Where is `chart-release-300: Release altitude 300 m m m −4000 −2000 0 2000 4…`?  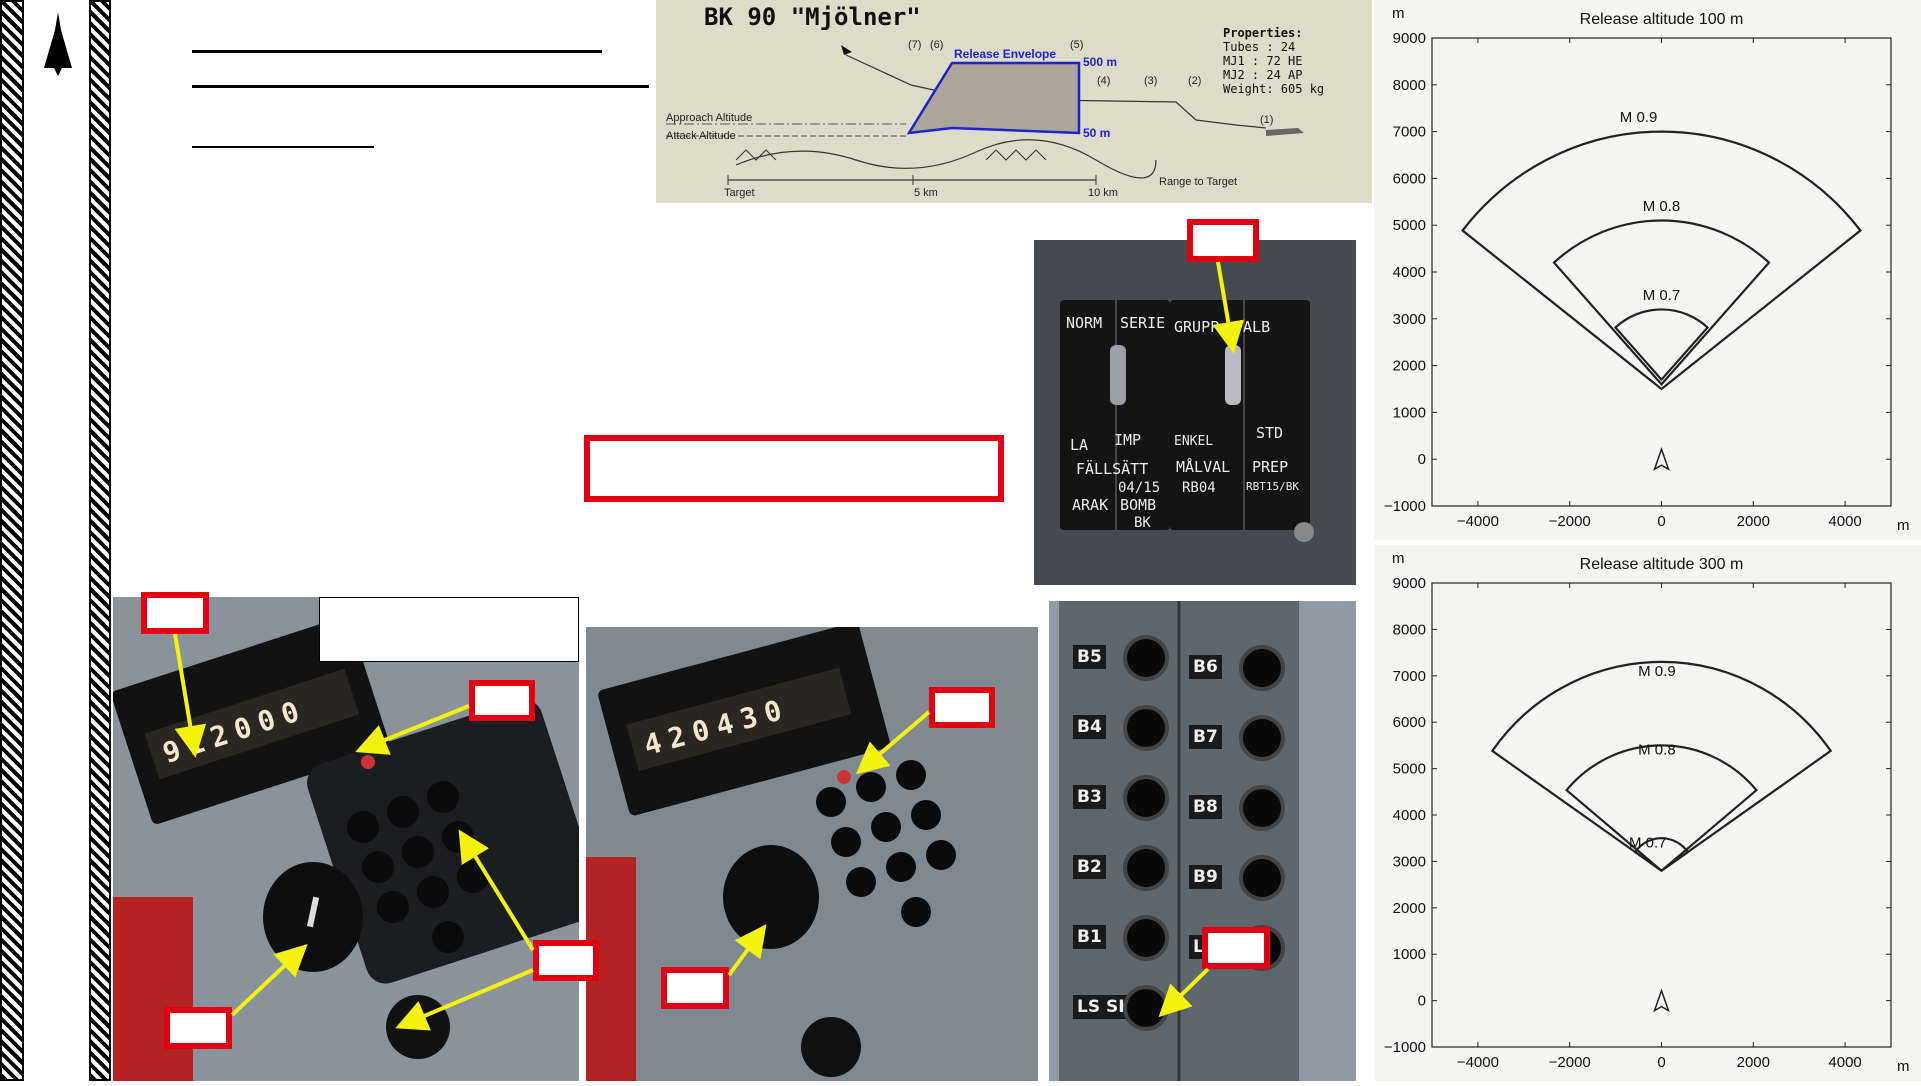 chart-release-300: Release altitude 300 m m m −4000 −2000 0 2000 4… is located at coordinates (1647, 813).